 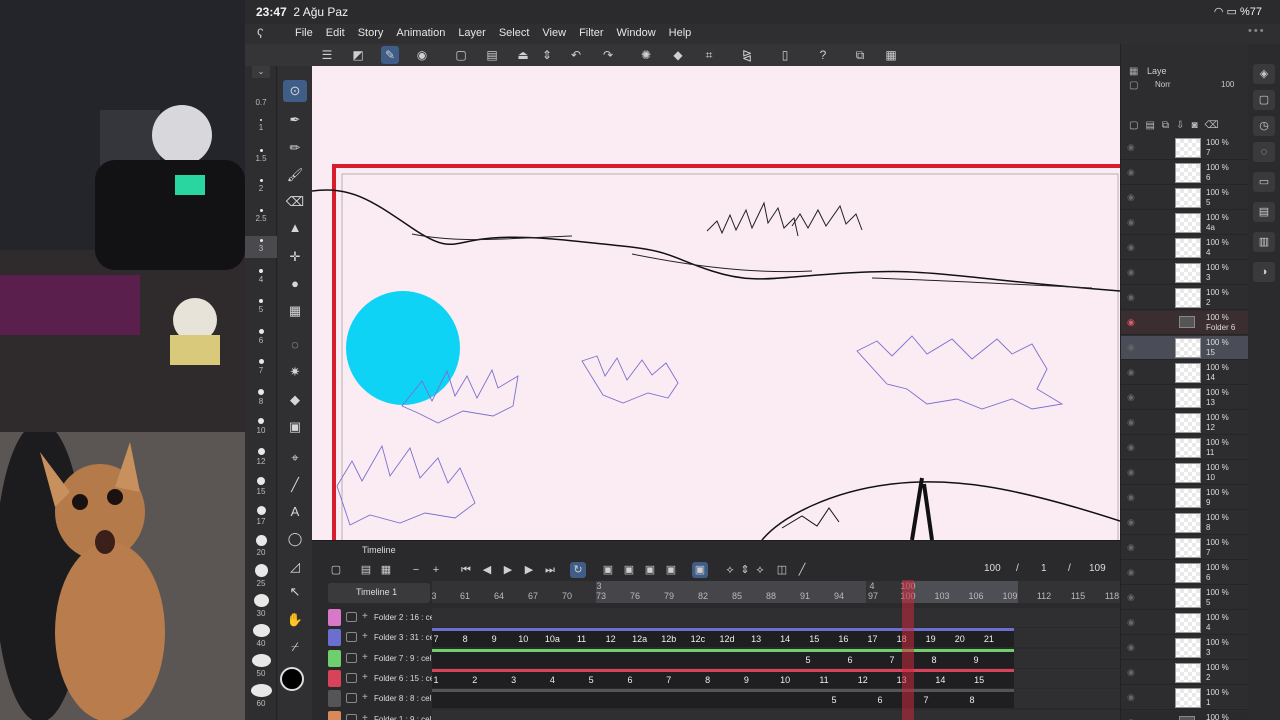 What do you see at coordinates (382, 637) in the screenshot?
I see `track-header: + Folder 3 : 31 : cel` at bounding box center [382, 637].